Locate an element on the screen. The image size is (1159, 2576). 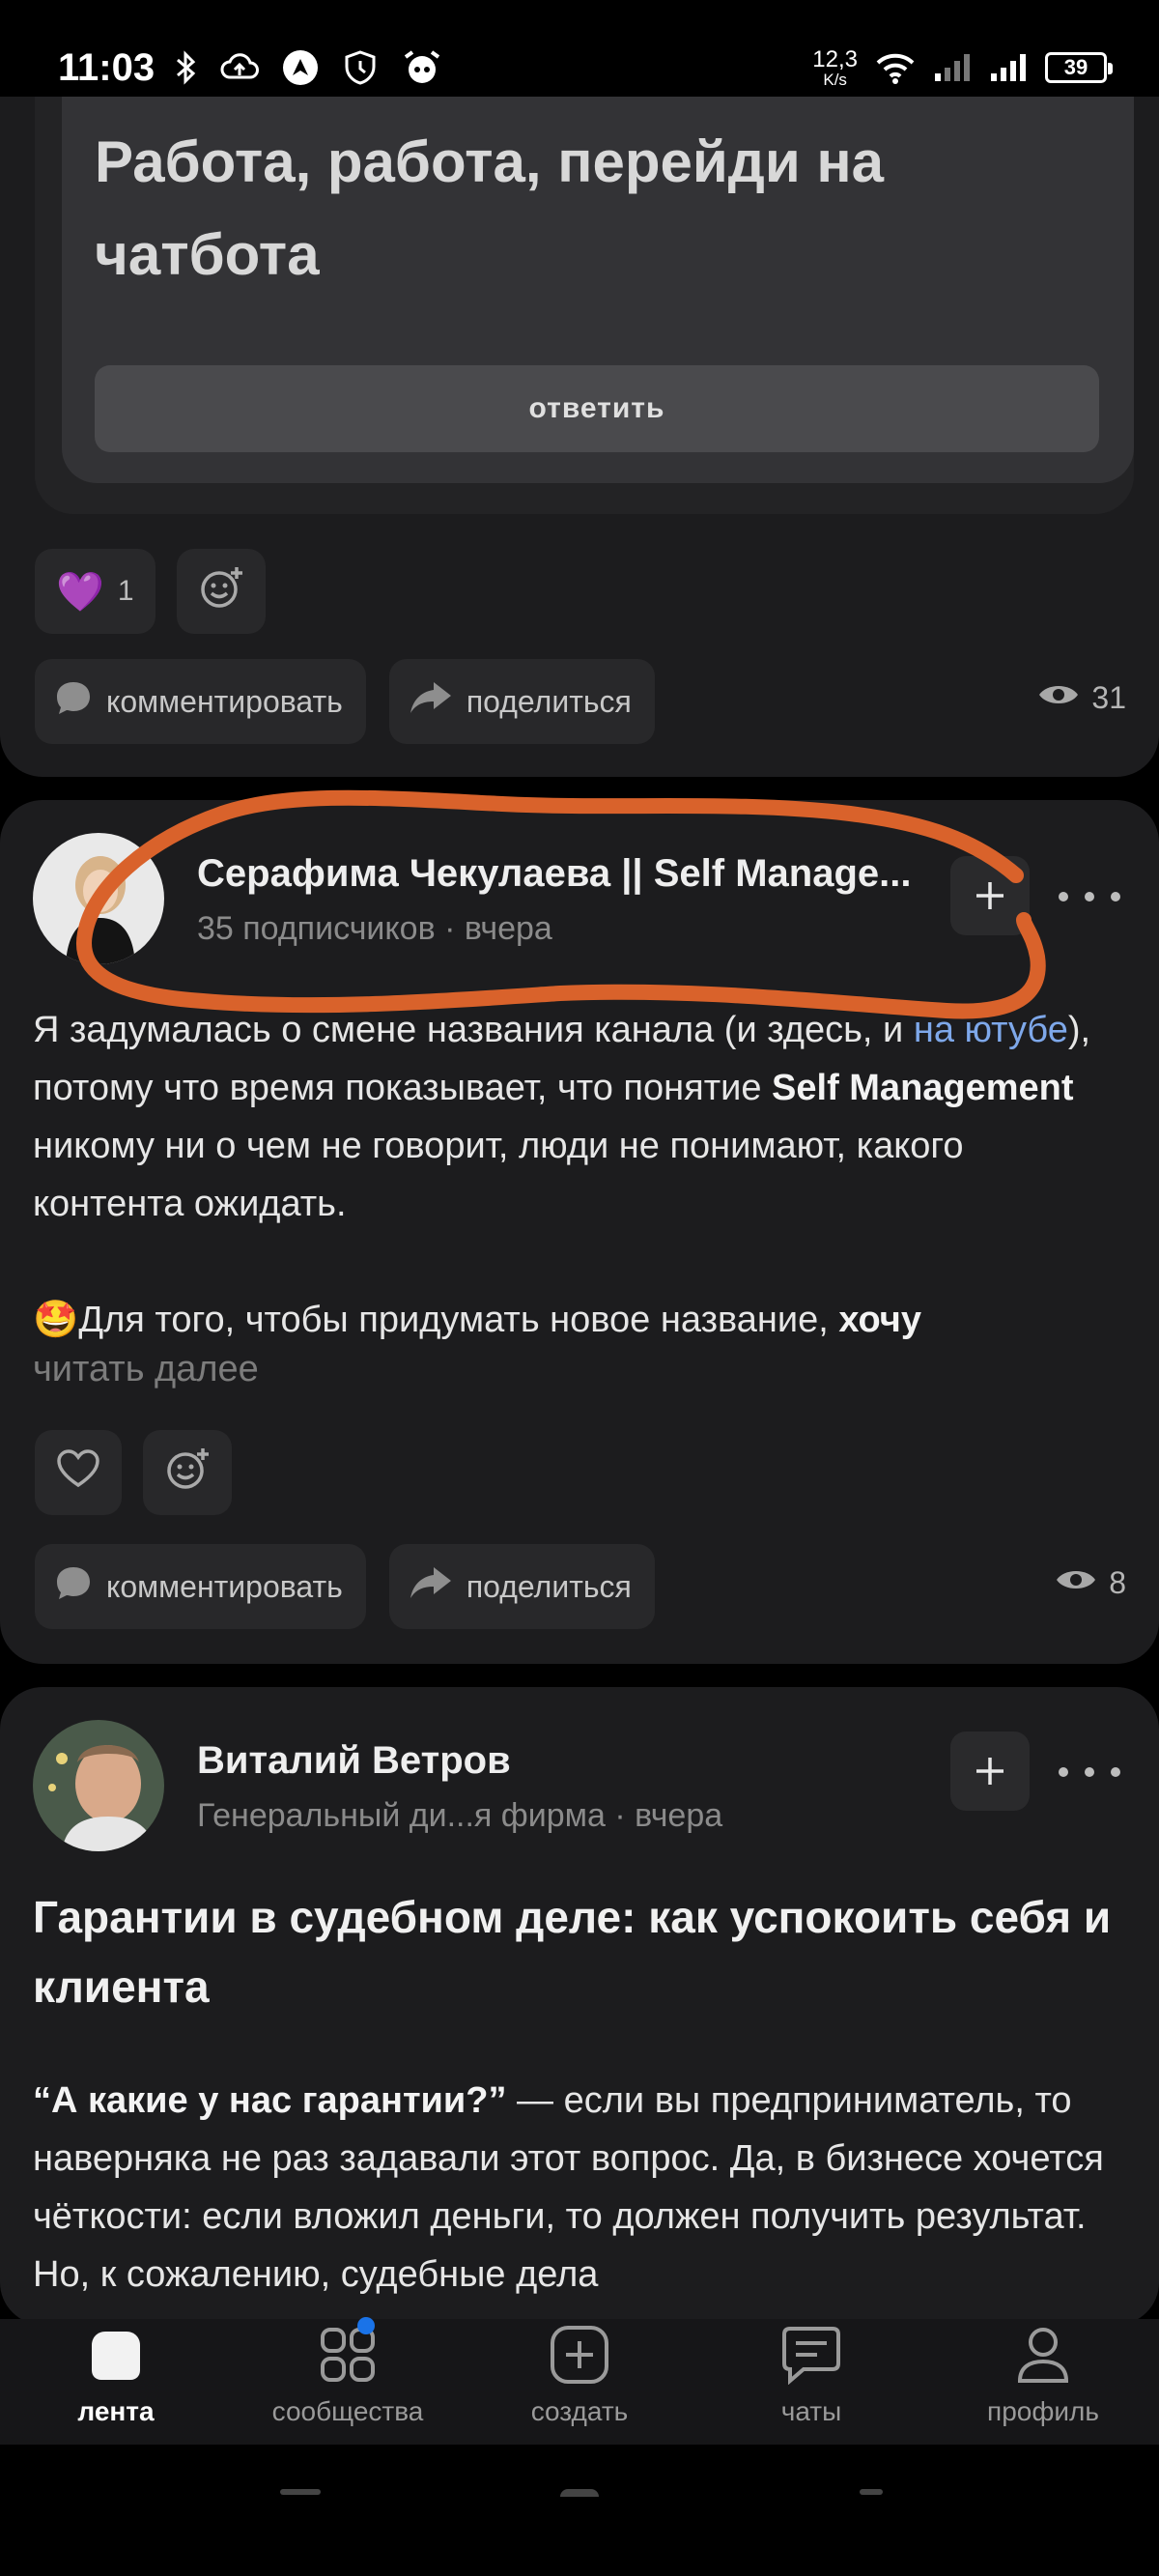
reaction-count: 1 is located at coordinates (126, 591).